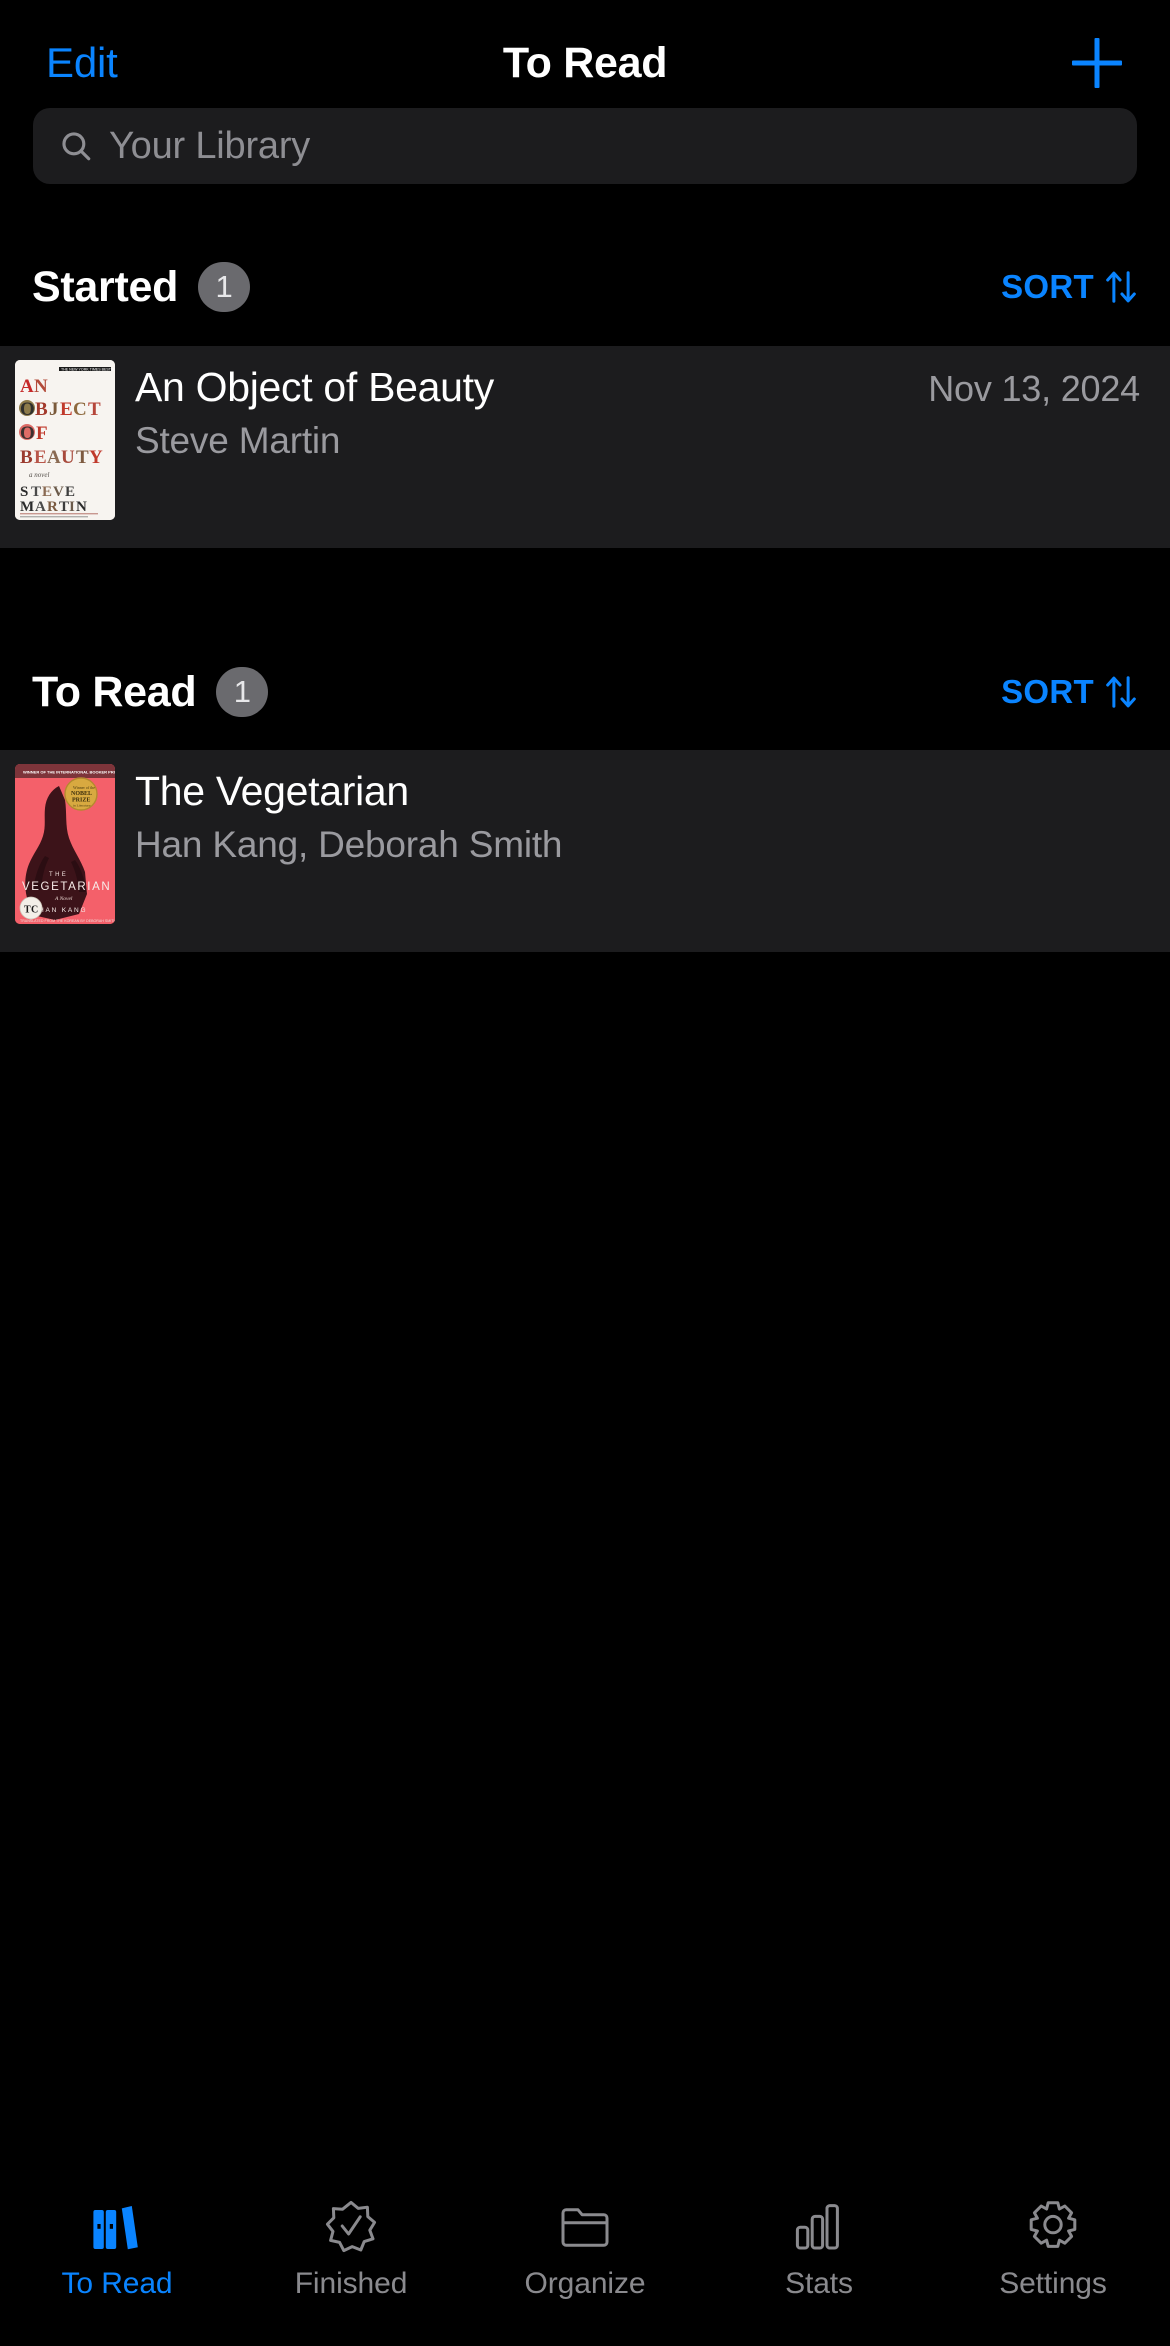 The image size is (1170, 2346). What do you see at coordinates (351, 2283) in the screenshot?
I see `tab-label: Finished` at bounding box center [351, 2283].